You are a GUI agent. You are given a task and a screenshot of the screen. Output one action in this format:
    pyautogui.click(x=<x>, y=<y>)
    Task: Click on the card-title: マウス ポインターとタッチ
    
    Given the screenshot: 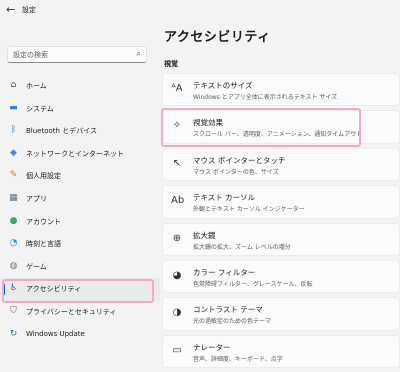 What is the action you would take?
    pyautogui.click(x=239, y=160)
    